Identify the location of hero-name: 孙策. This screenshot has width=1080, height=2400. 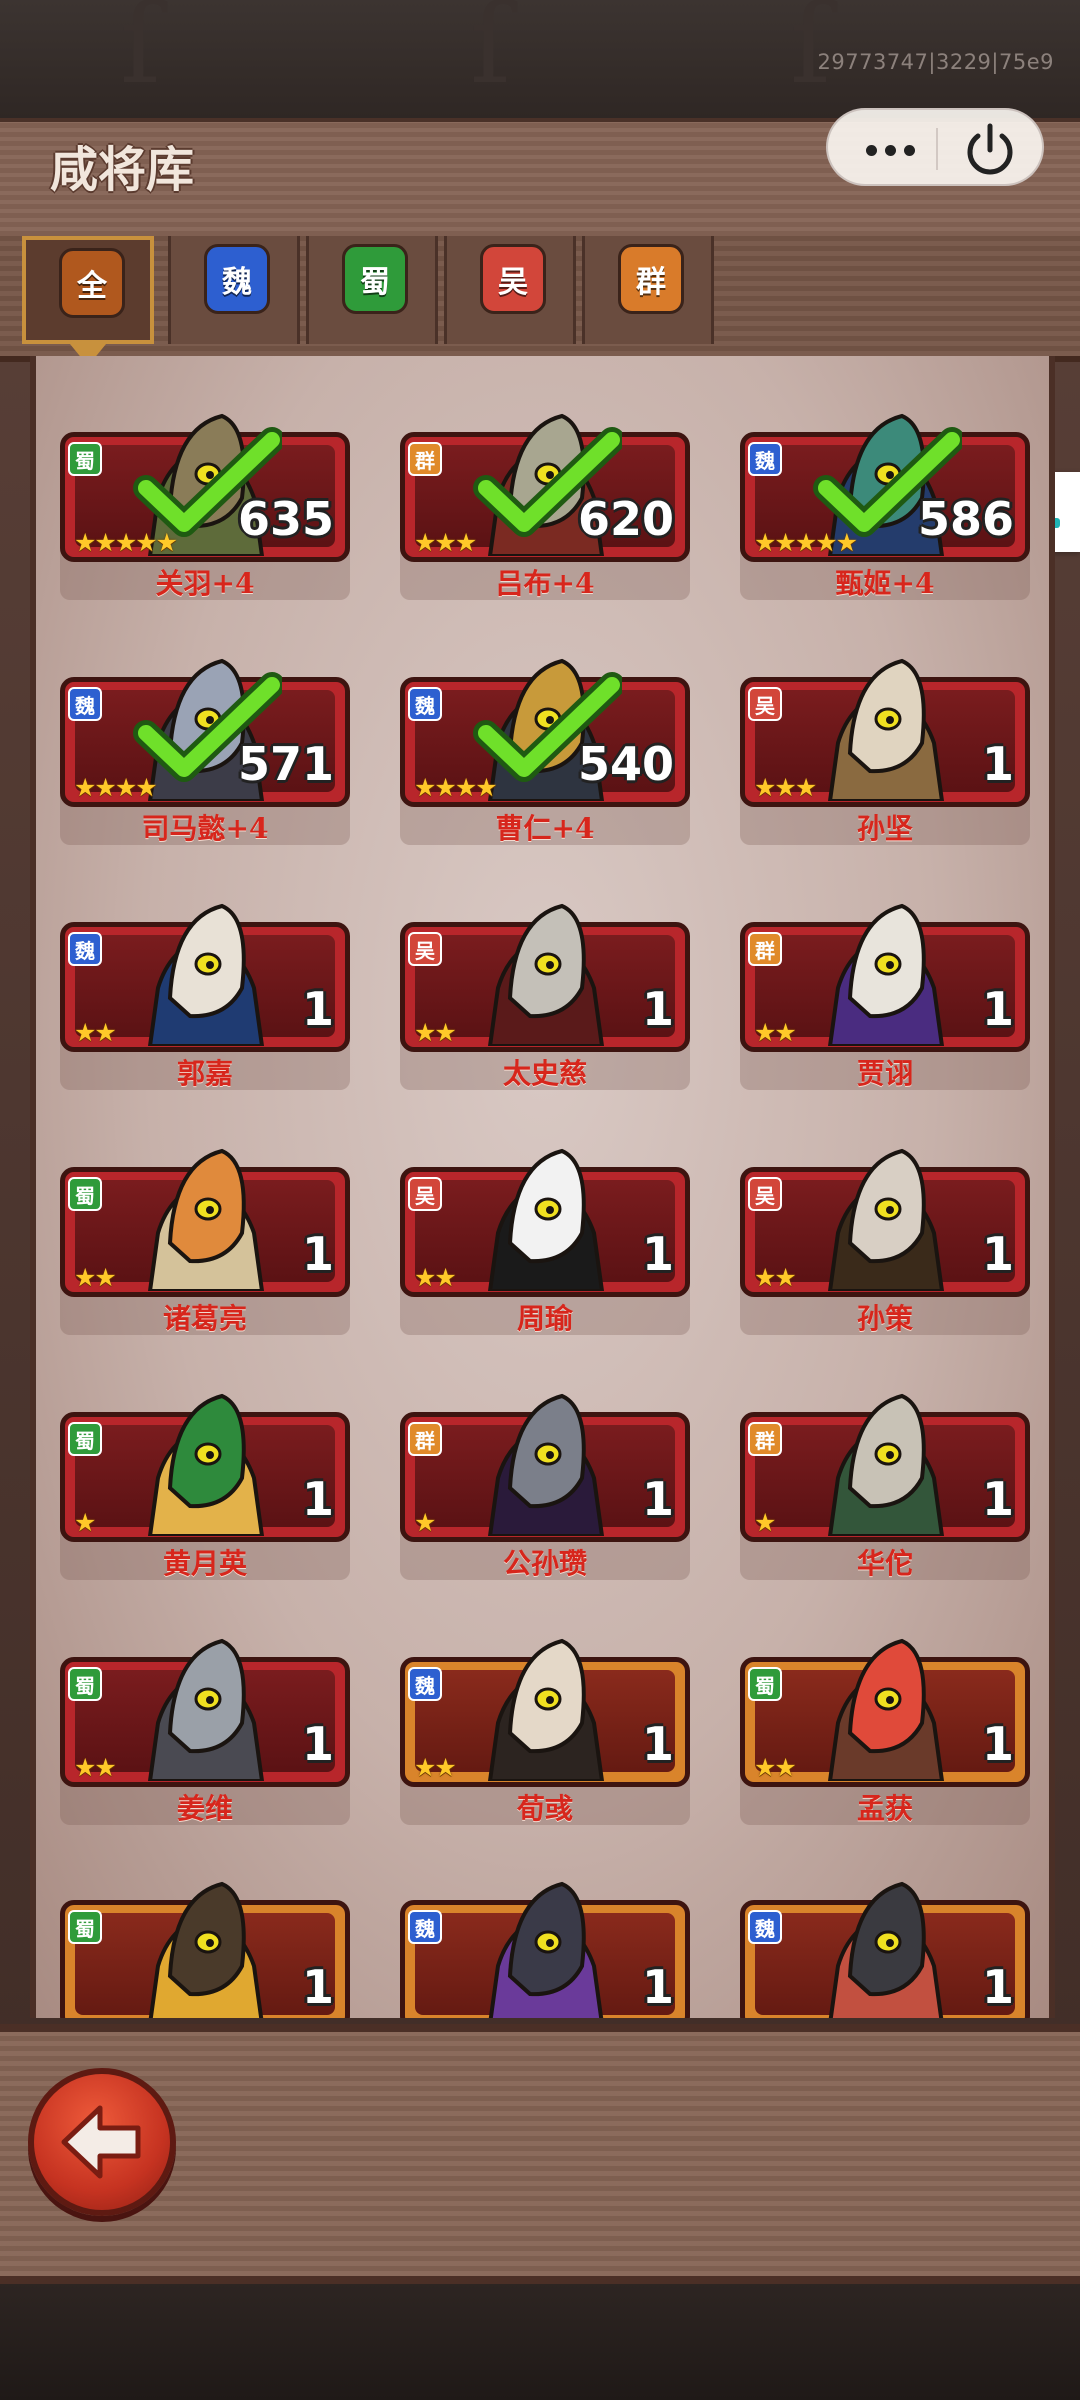
(884, 1318).